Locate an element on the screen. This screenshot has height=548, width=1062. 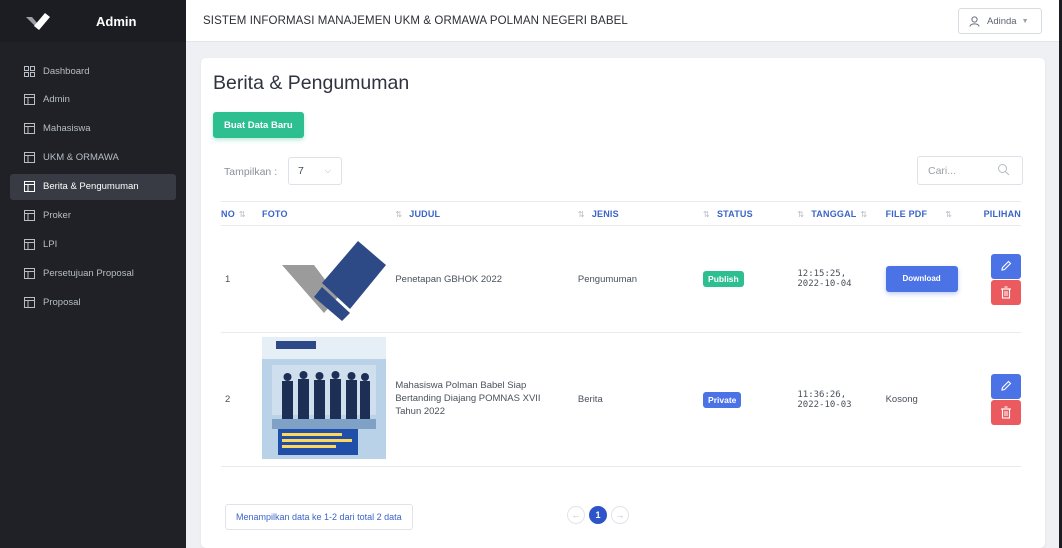
pagination-next: → is located at coordinates (620, 515).